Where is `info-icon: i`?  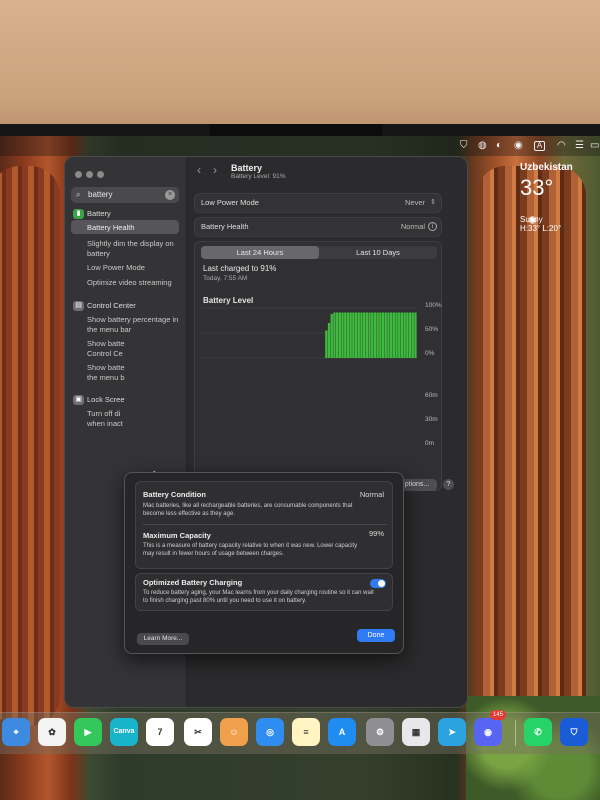
info-icon: i is located at coordinates (432, 226).